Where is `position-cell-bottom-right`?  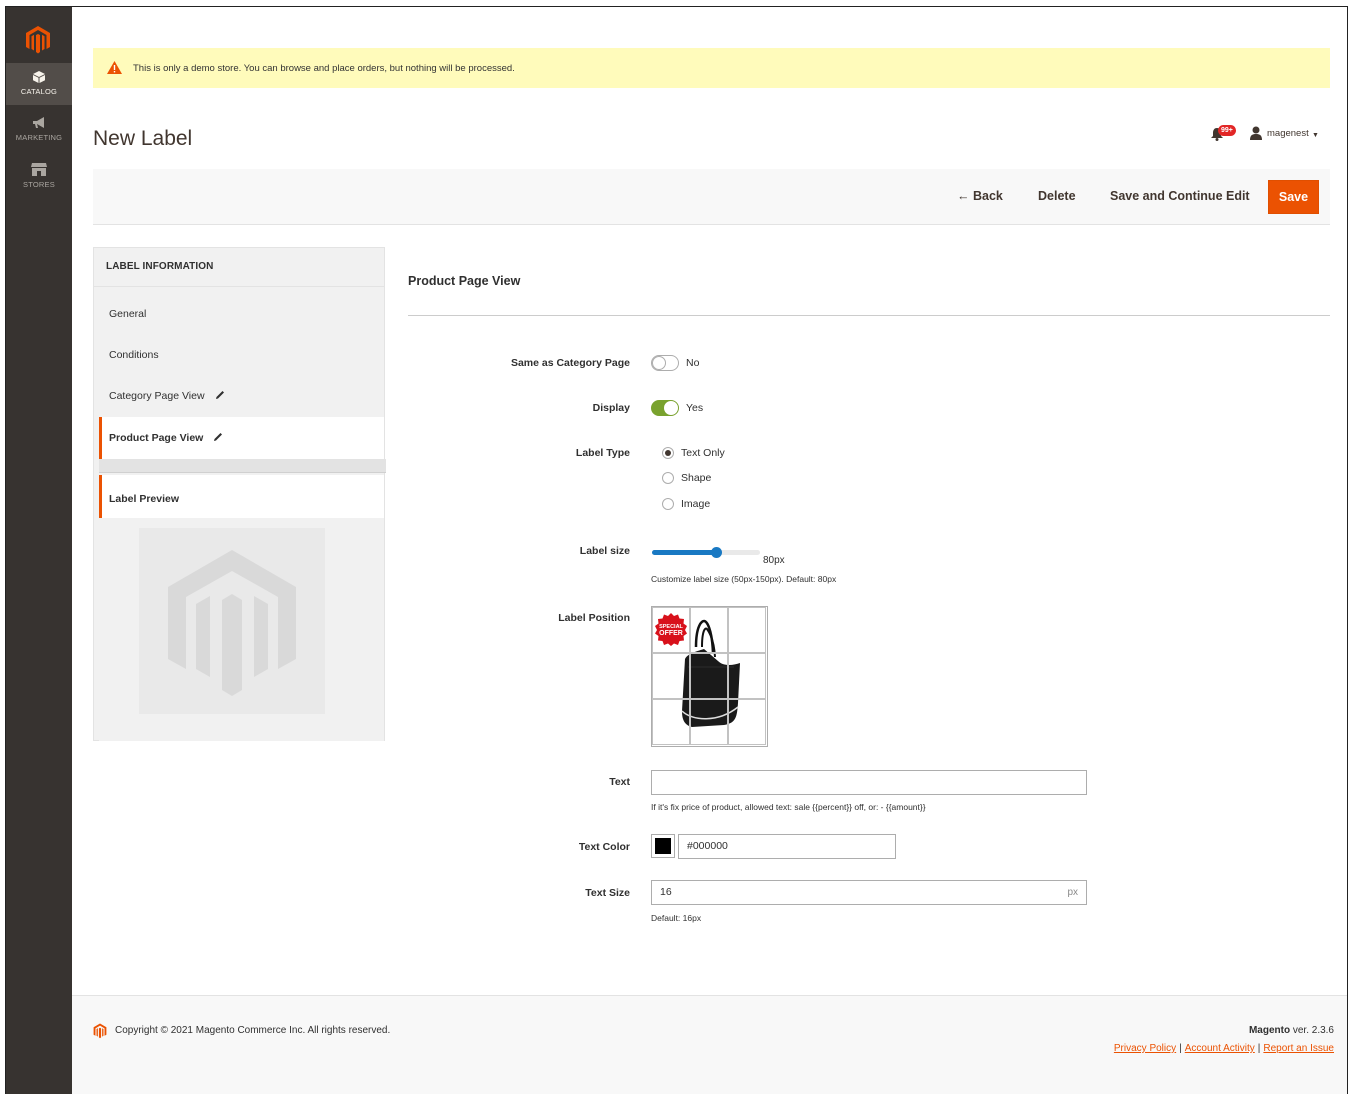
position-cell-bottom-right is located at coordinates (747, 722).